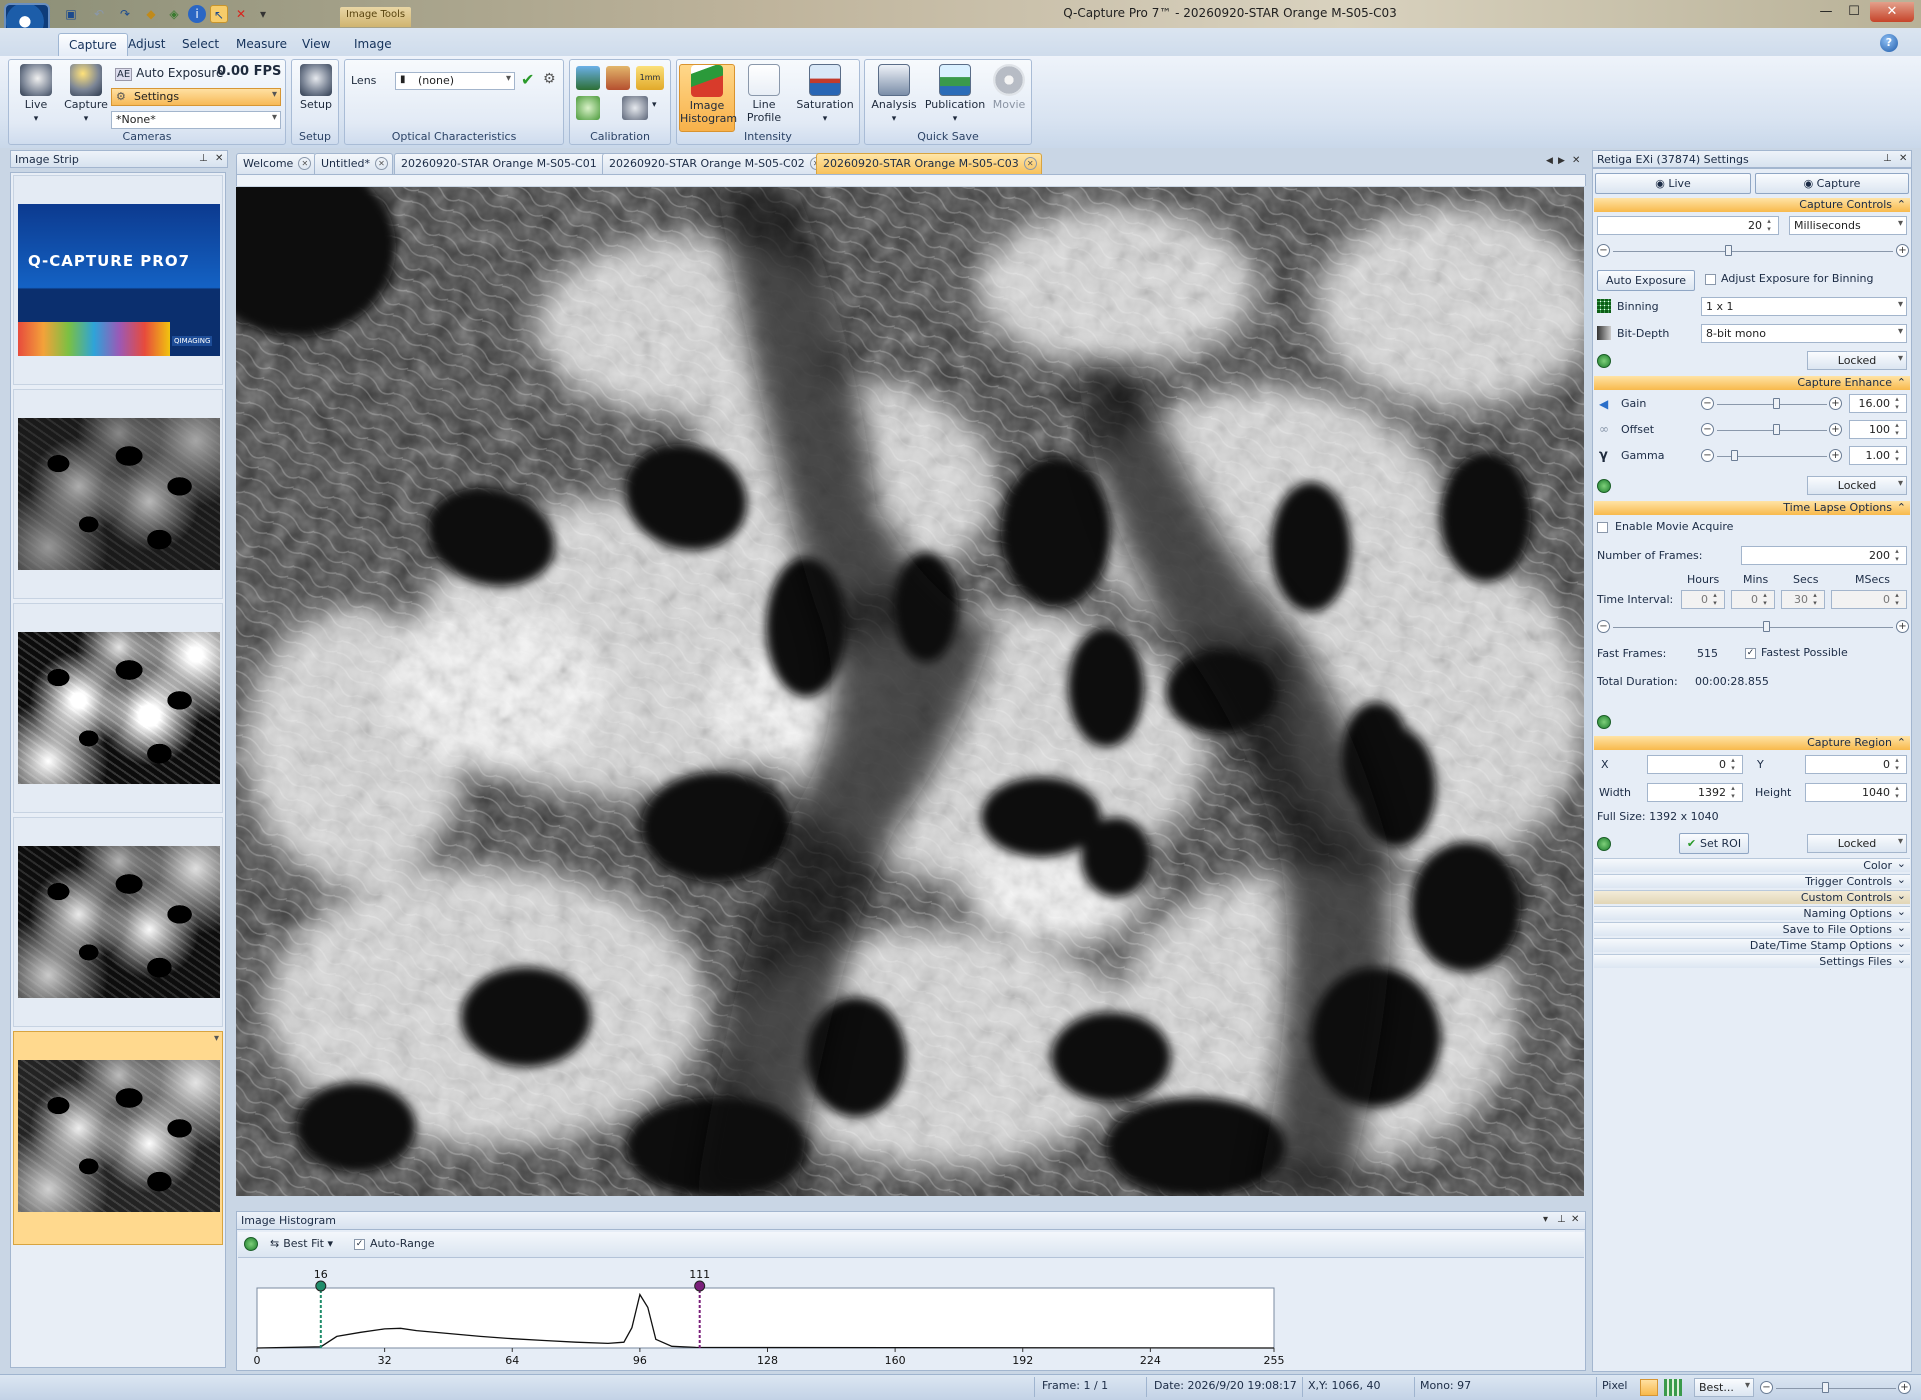  What do you see at coordinates (1869, 599) in the screenshot?
I see `msecs-input: 0` at bounding box center [1869, 599].